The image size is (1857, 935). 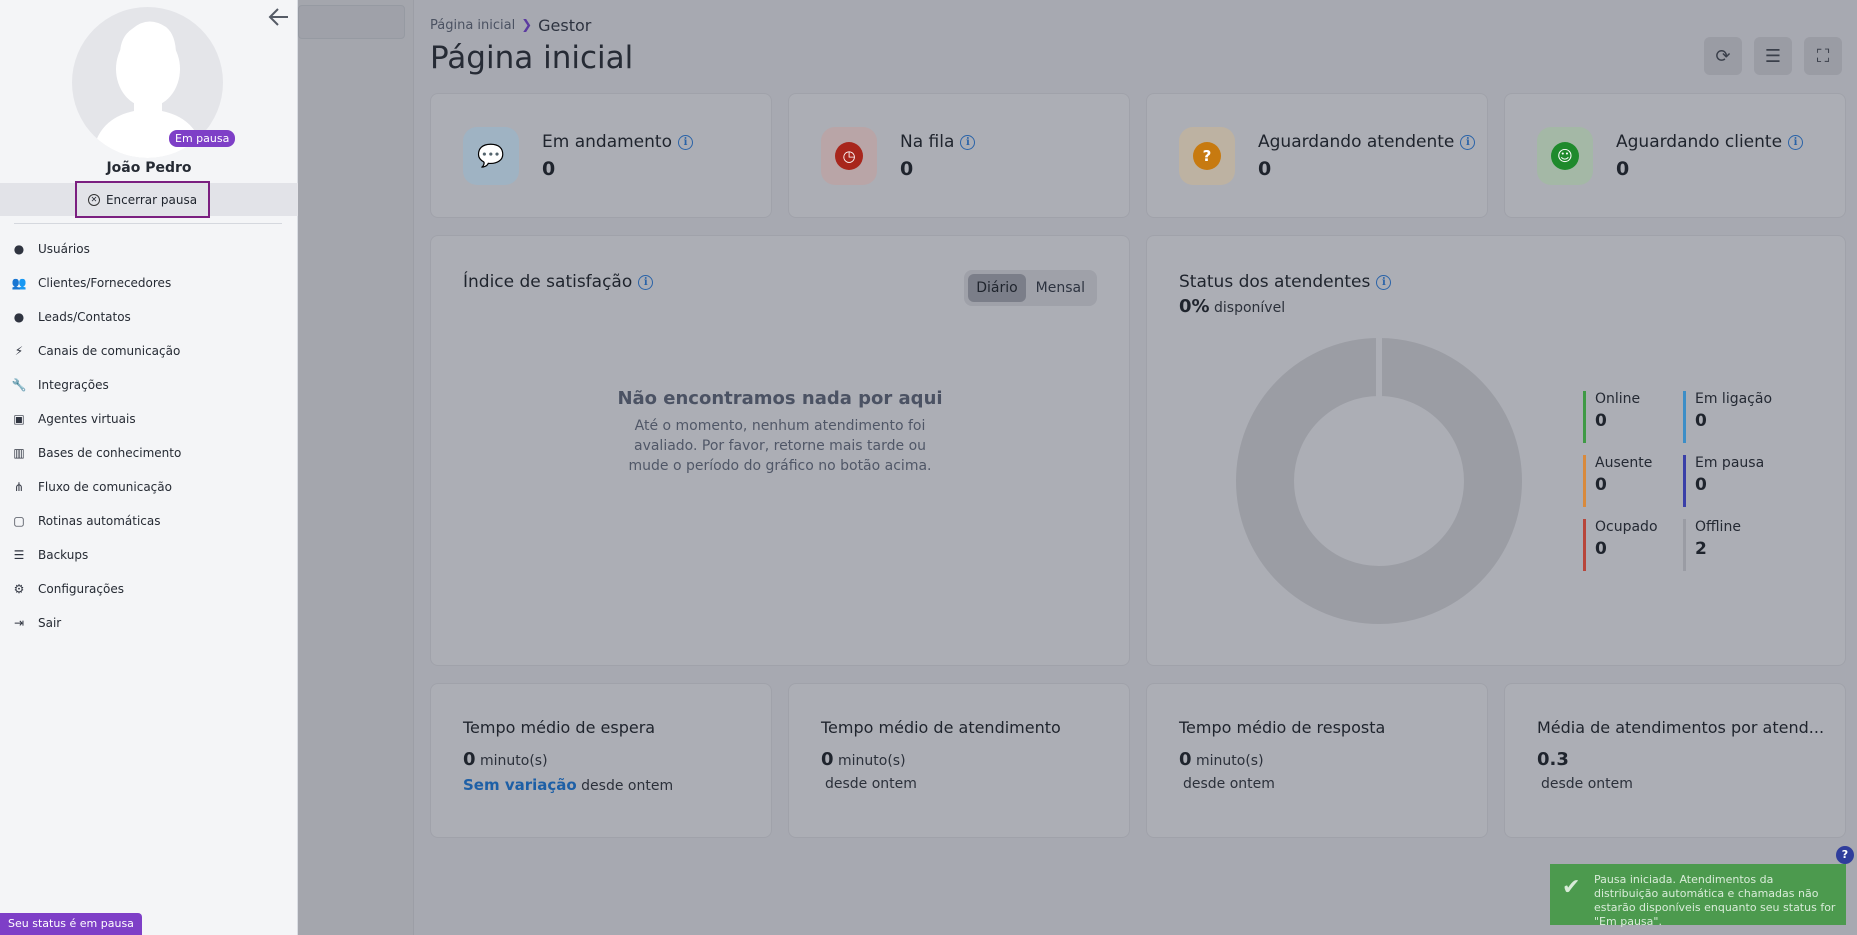 What do you see at coordinates (71, 924) in the screenshot?
I see `status-footer: Seu status é em pausa` at bounding box center [71, 924].